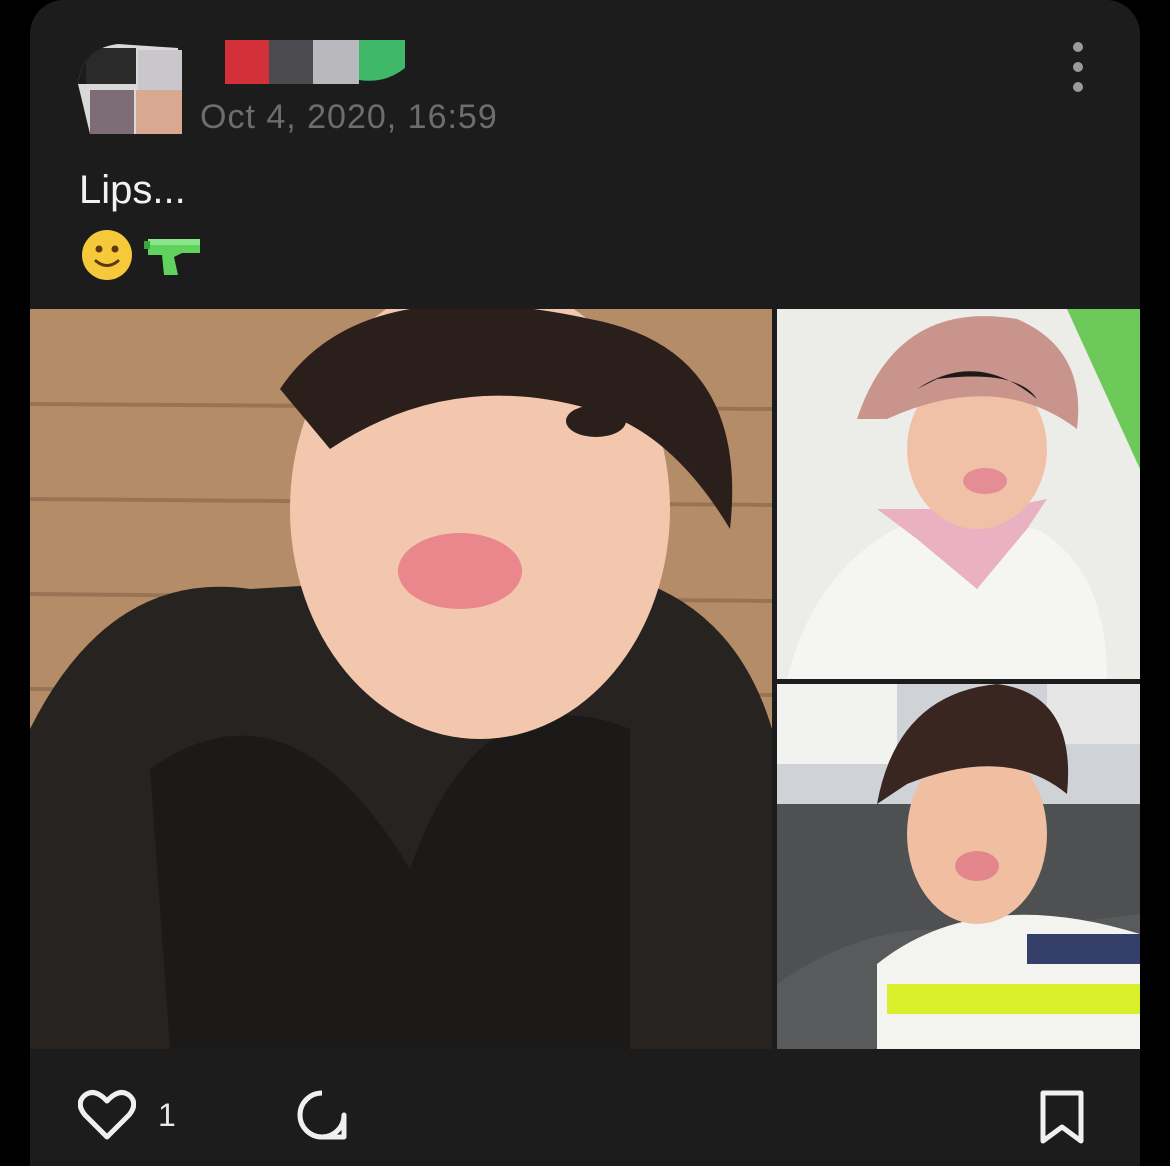 This screenshot has width=1170, height=1166. What do you see at coordinates (349, 117) in the screenshot?
I see `post-timestamp: Oct 4, 2020, 16:59` at bounding box center [349, 117].